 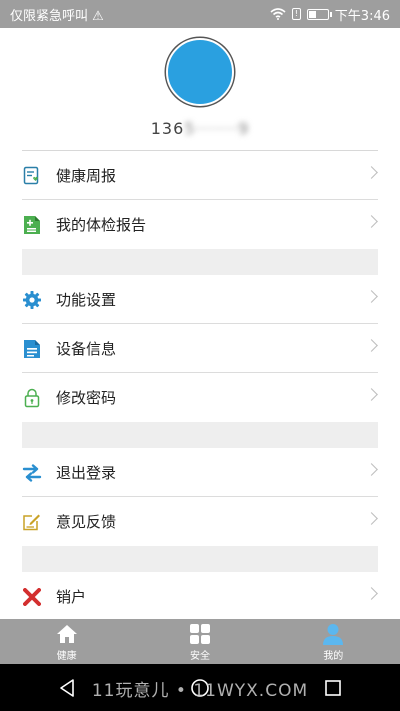 I want to click on status-right: ! 下午3:46, so click(x=330, y=14).